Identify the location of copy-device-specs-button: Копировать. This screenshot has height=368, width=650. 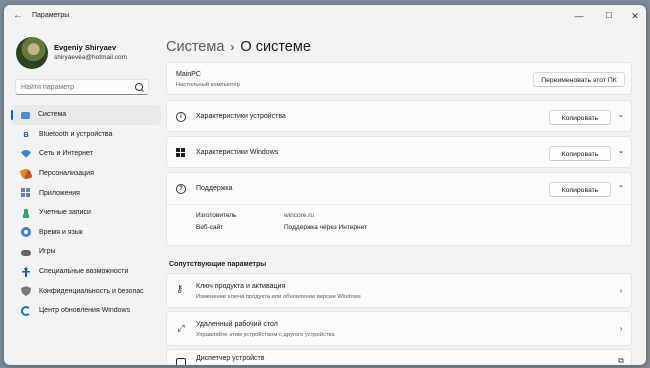
(580, 117).